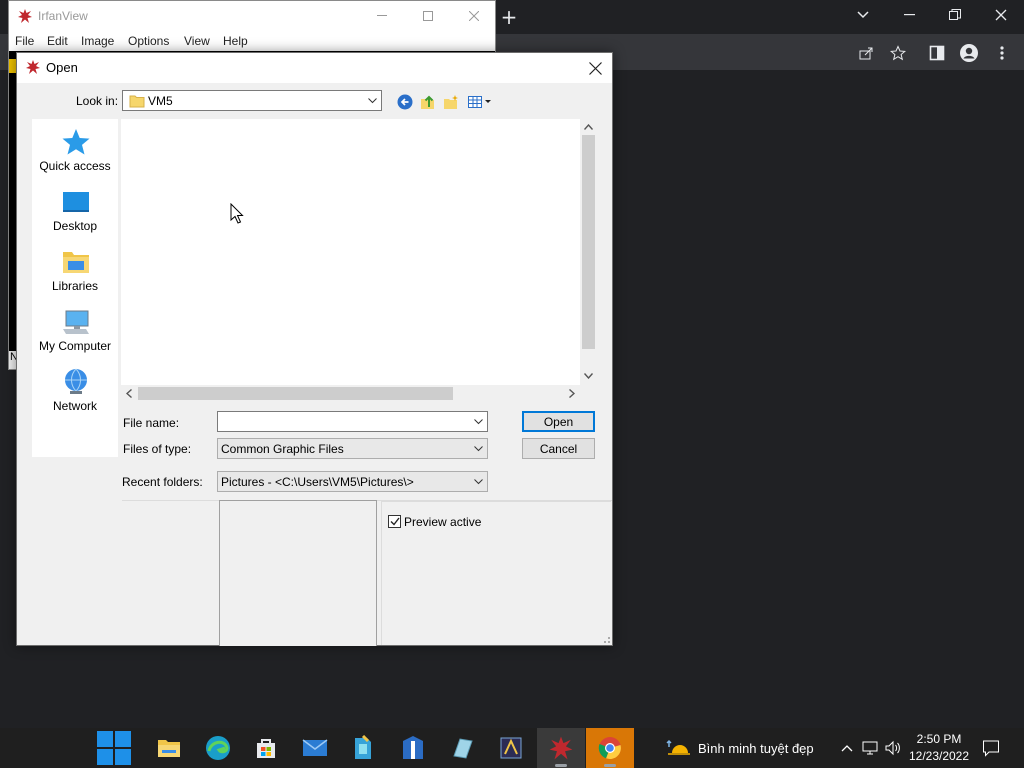 The image size is (1024, 768). Describe the element at coordinates (382, 16) in the screenshot. I see `irfanview-minimize-button` at that location.